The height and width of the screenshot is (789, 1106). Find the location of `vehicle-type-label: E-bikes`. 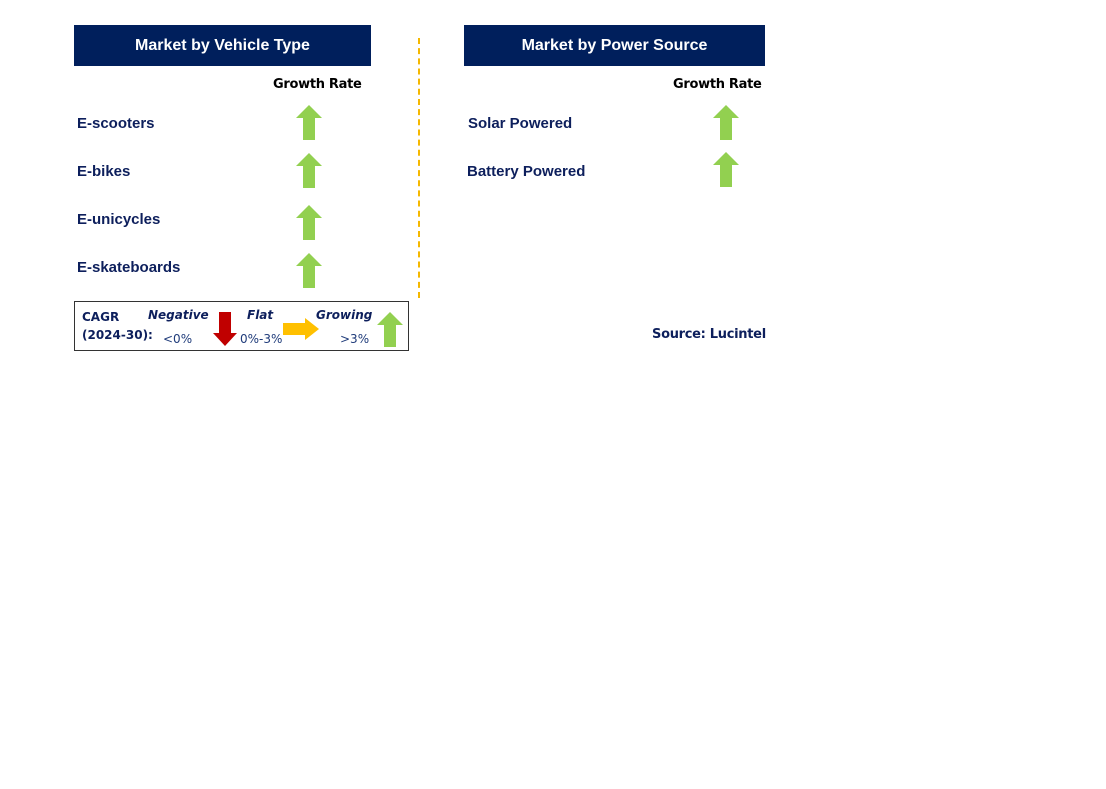

vehicle-type-label: E-bikes is located at coordinates (104, 171).